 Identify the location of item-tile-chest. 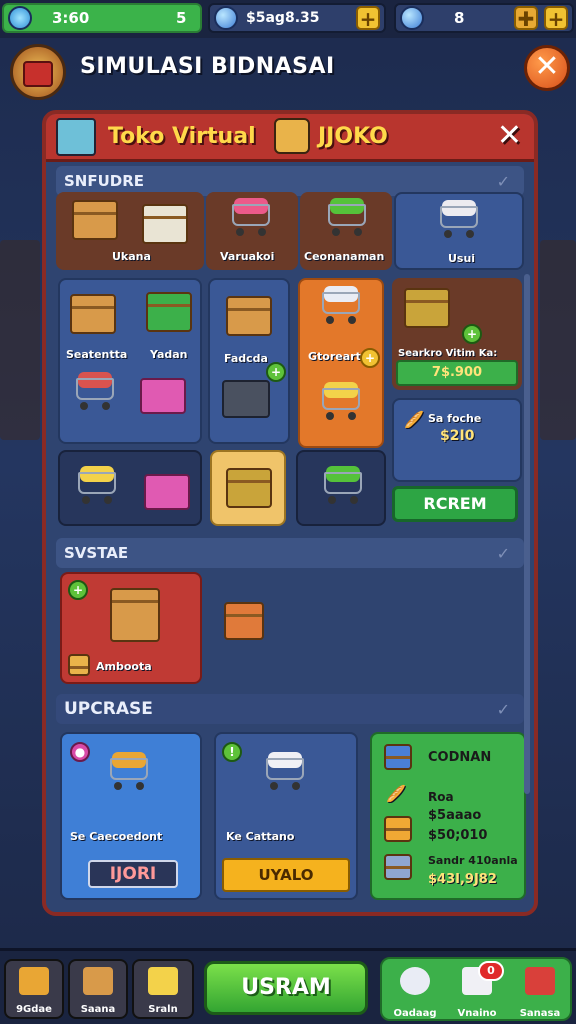
(248, 488).